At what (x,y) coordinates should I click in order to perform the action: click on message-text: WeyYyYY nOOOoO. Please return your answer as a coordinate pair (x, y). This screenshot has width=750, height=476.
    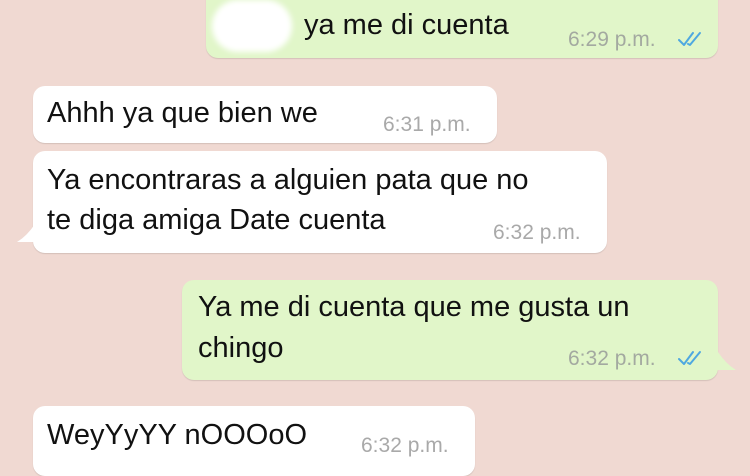
    Looking at the image, I should click on (177, 435).